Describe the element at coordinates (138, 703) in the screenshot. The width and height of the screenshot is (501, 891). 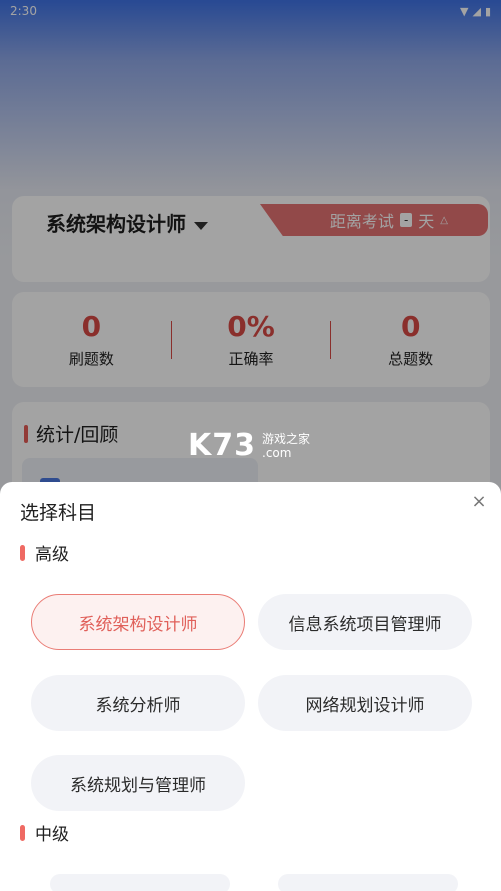
I see `subject-option-analyst: 系统分析师` at that location.